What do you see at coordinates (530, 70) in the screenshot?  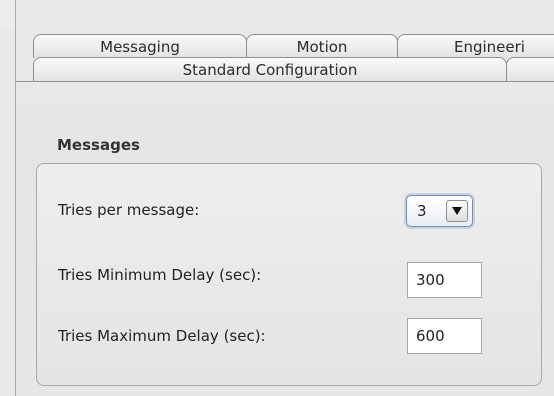 I see `tab-partial` at bounding box center [530, 70].